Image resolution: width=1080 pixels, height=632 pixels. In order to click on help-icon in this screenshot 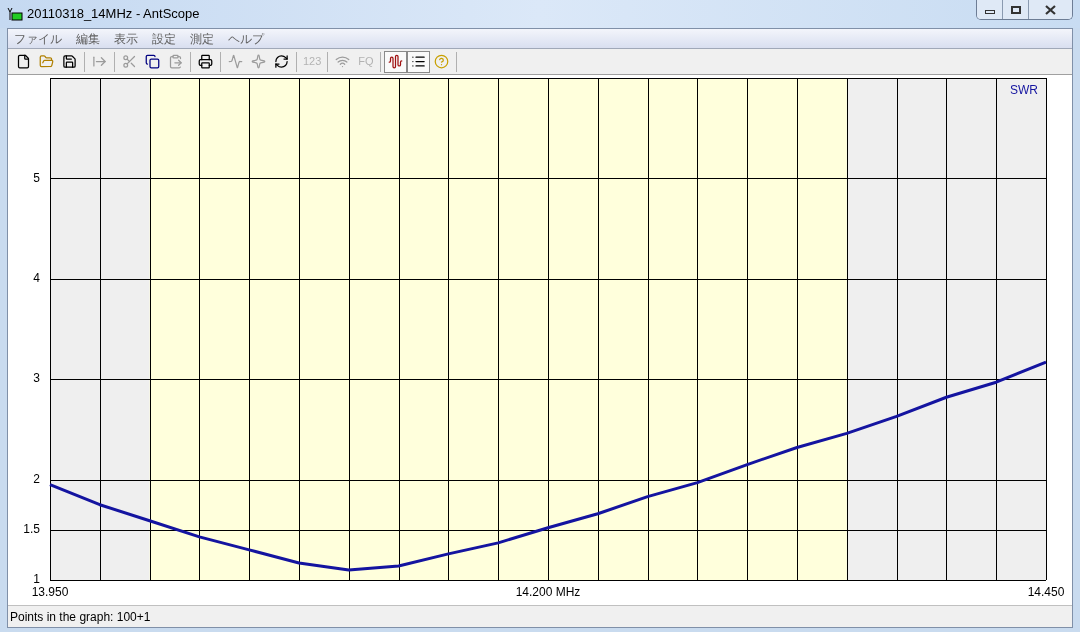, I will do `click(442, 61)`.